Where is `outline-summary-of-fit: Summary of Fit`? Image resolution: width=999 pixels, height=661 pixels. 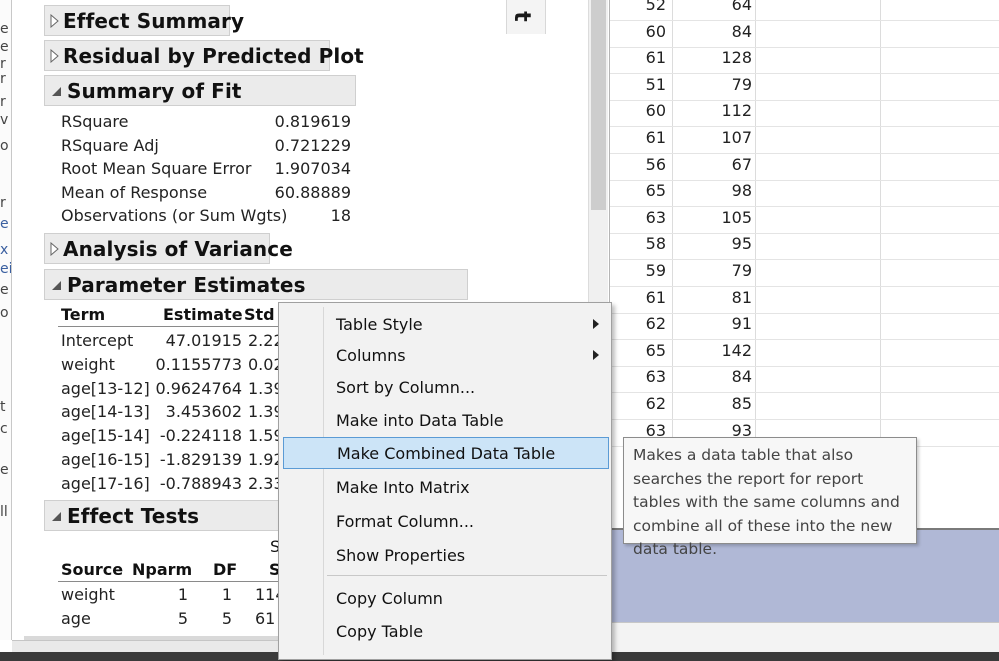 outline-summary-of-fit: Summary of Fit is located at coordinates (200, 90).